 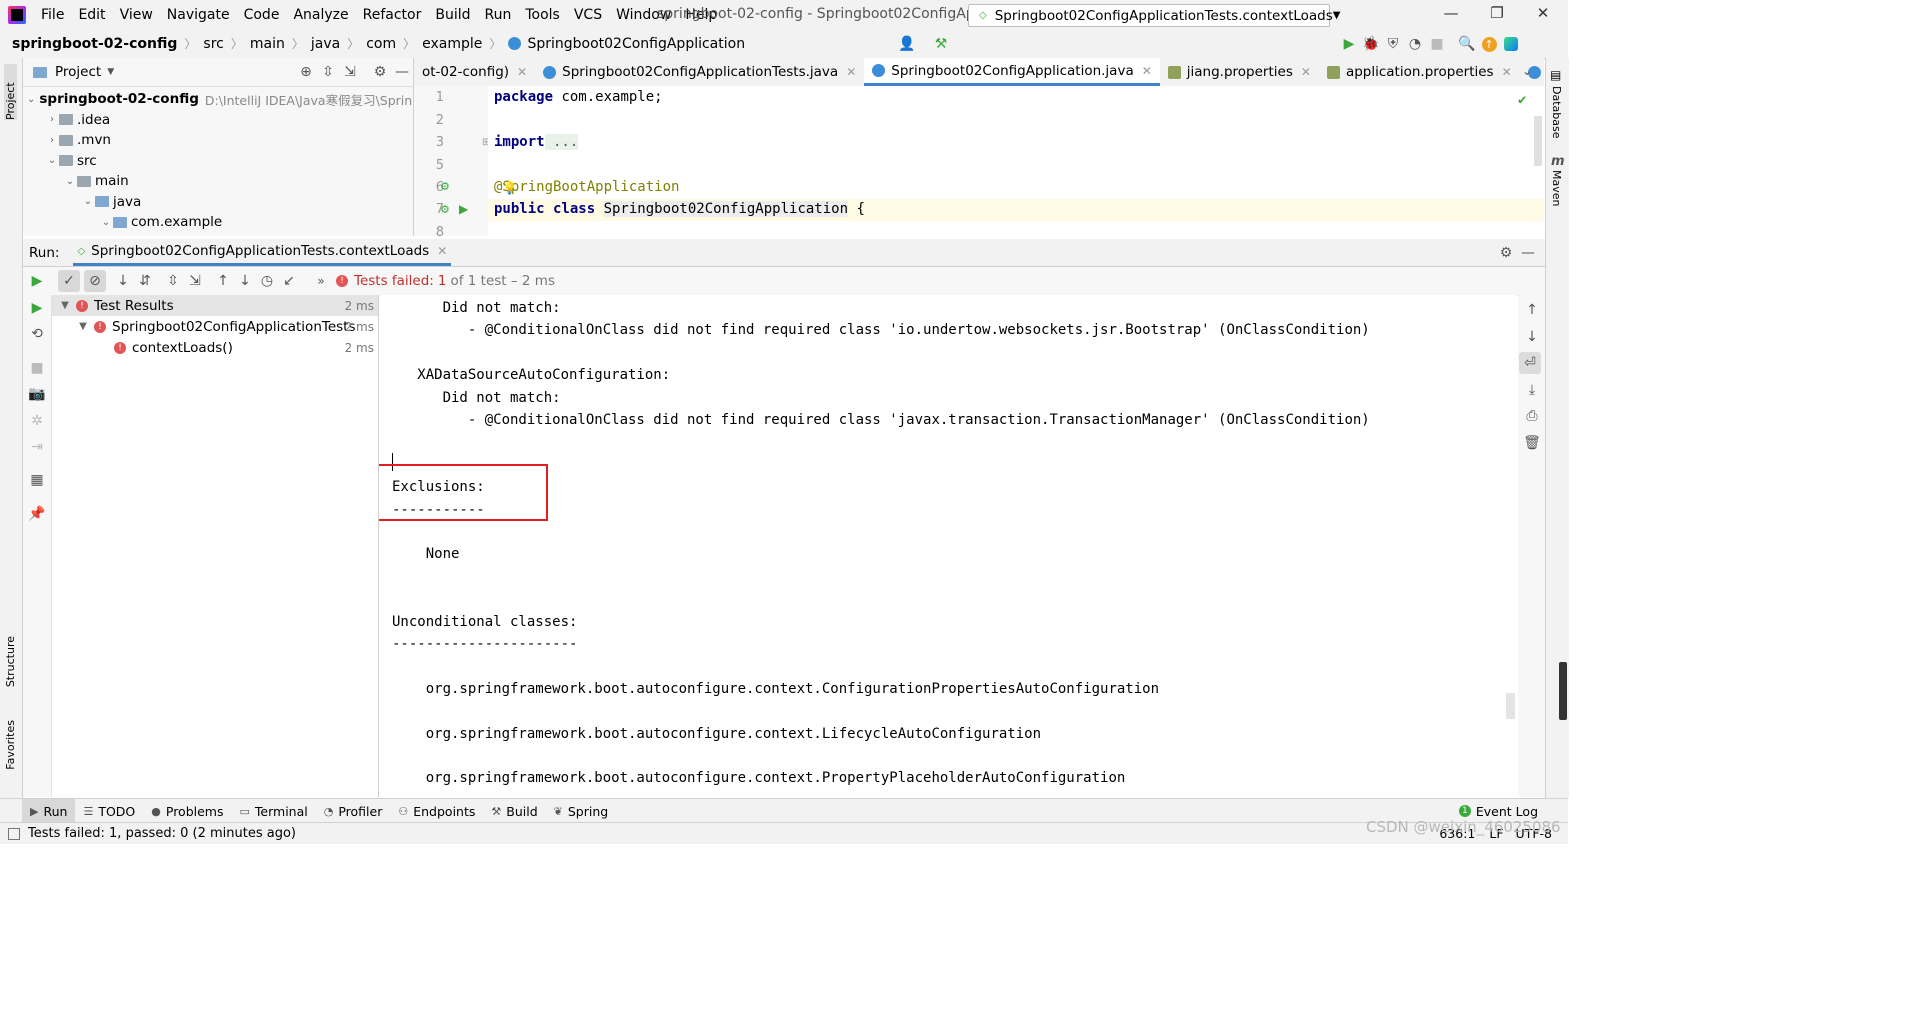 I want to click on tabs-overflow-icon: ⌄, so click(x=1527, y=71).